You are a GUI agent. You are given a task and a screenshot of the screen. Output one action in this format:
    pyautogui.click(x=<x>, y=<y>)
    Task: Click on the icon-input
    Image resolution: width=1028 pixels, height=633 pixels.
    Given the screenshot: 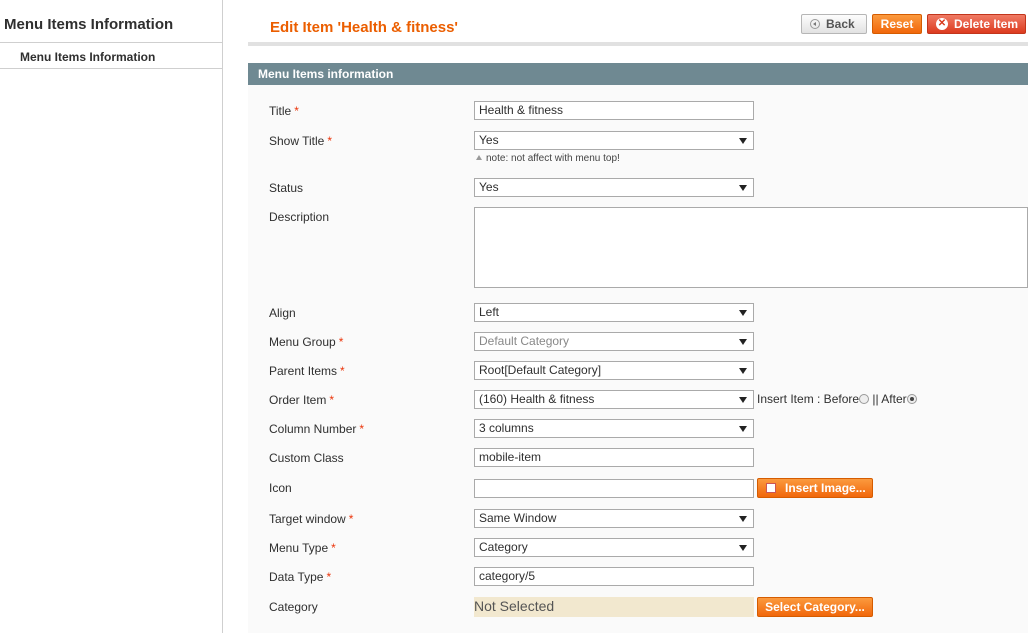 What is the action you would take?
    pyautogui.click(x=614, y=488)
    